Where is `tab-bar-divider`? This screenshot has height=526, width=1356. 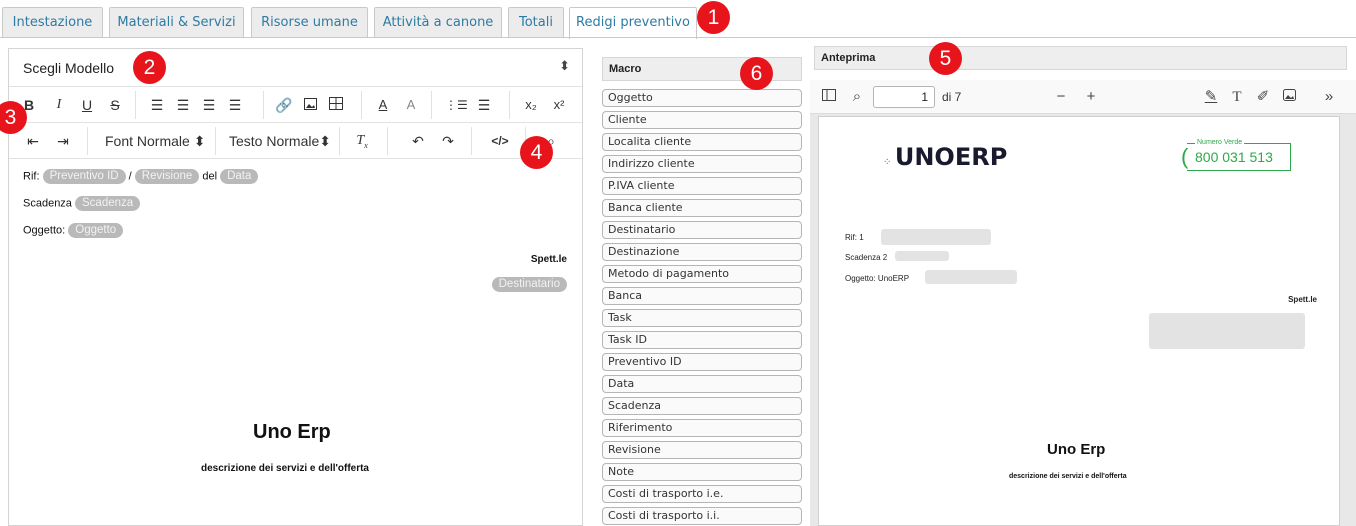
tab-bar-divider is located at coordinates (678, 37).